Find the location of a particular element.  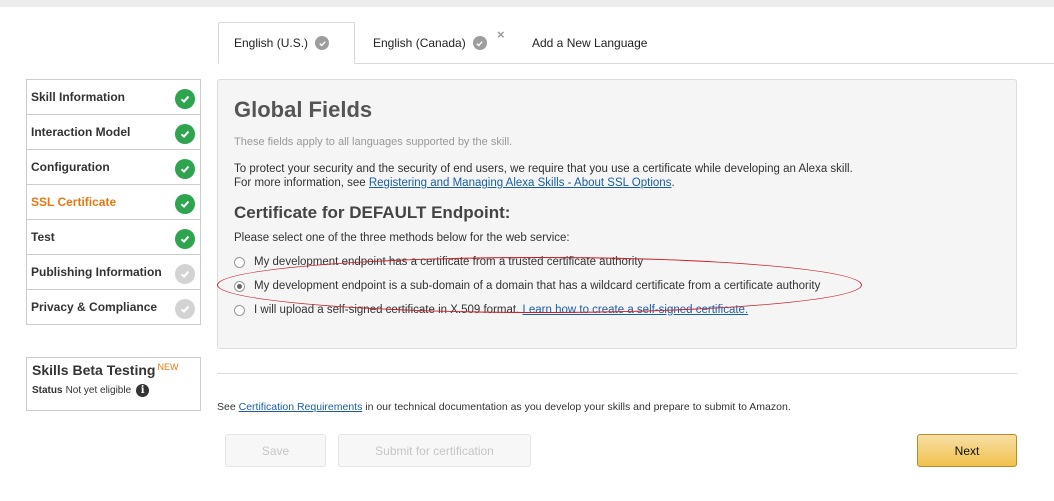

status-value: Not yet eligible is located at coordinates (98, 390).